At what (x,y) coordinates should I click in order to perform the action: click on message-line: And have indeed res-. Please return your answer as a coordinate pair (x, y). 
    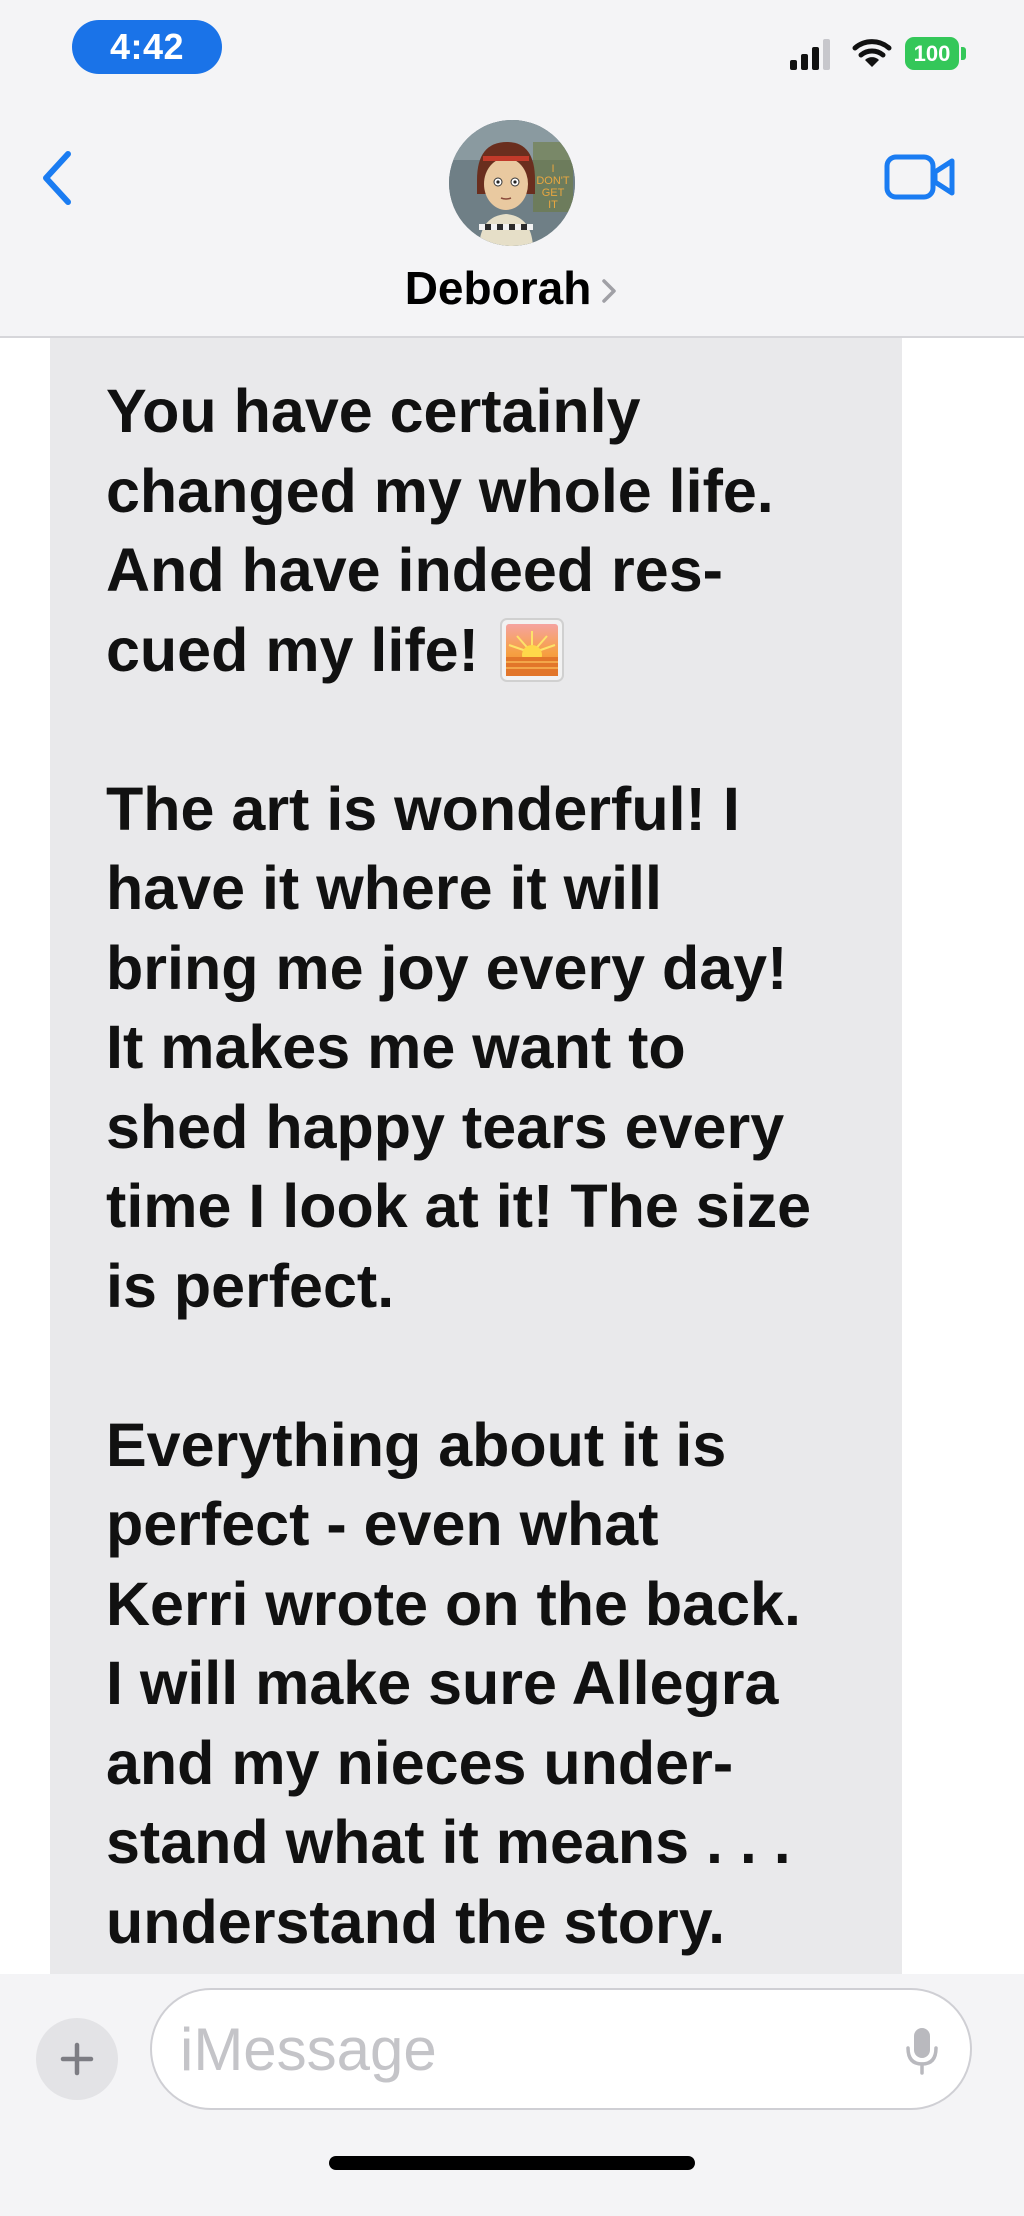
    Looking at the image, I should click on (414, 570).